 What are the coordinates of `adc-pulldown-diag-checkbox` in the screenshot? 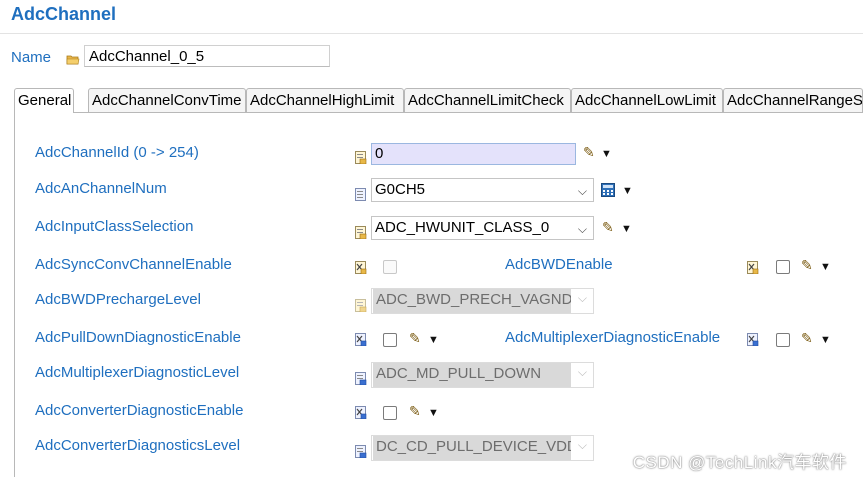 It's located at (390, 340).